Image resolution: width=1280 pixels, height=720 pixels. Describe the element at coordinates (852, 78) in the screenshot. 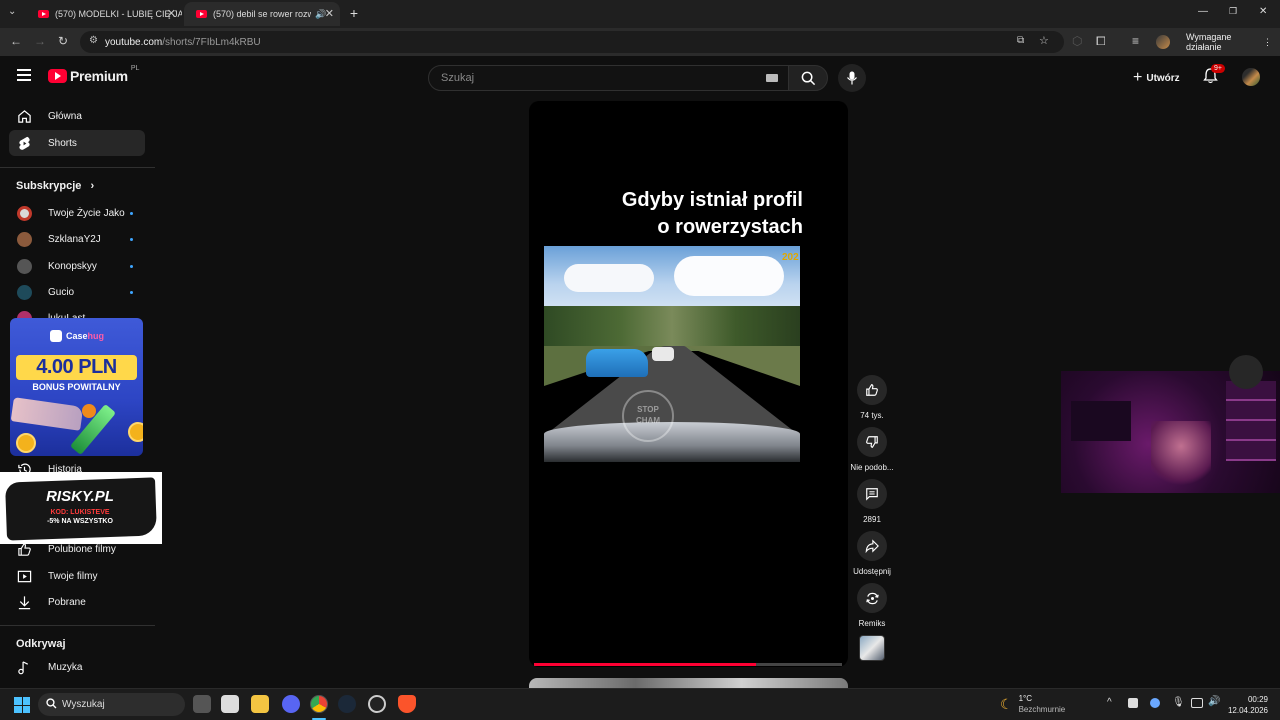

I see `voice-search-button` at that location.